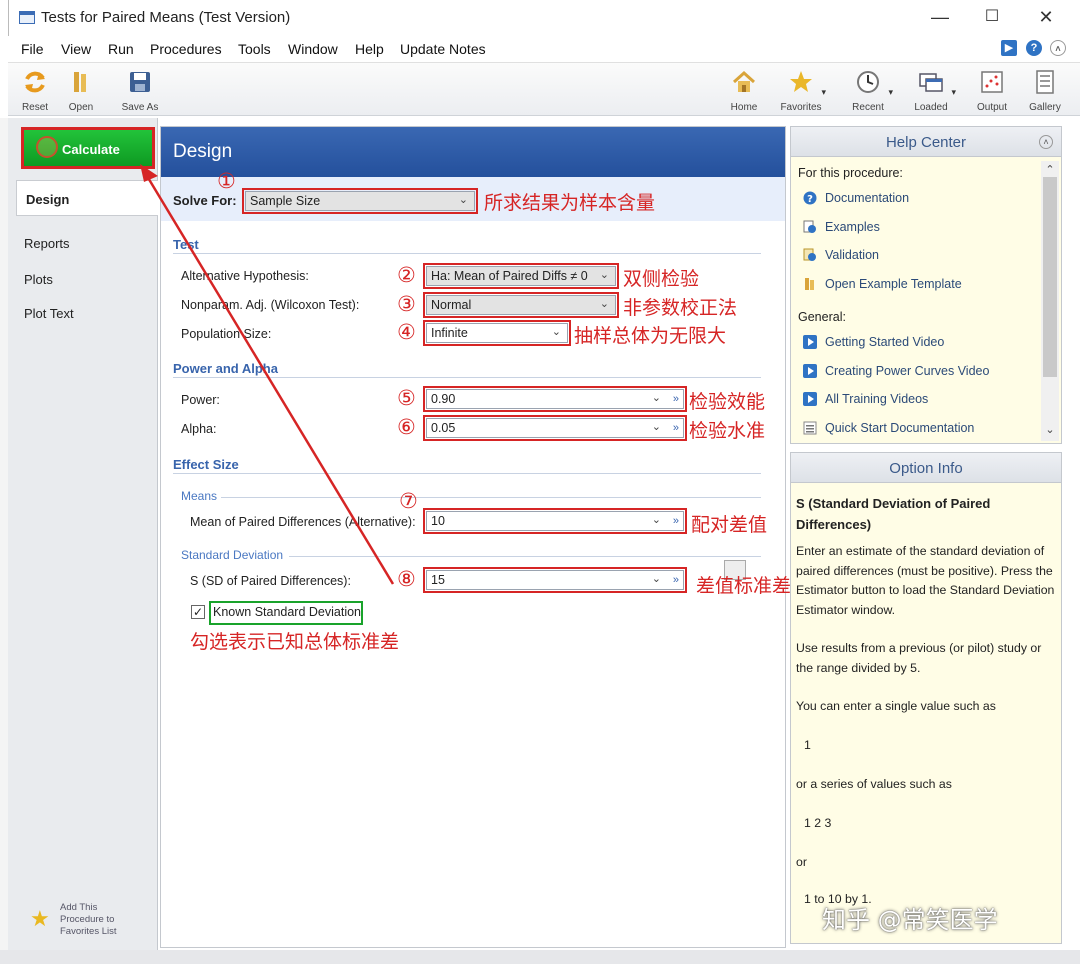 The height and width of the screenshot is (964, 1080). Describe the element at coordinates (406, 332) in the screenshot. I see `annotation-number-4: ④` at that location.